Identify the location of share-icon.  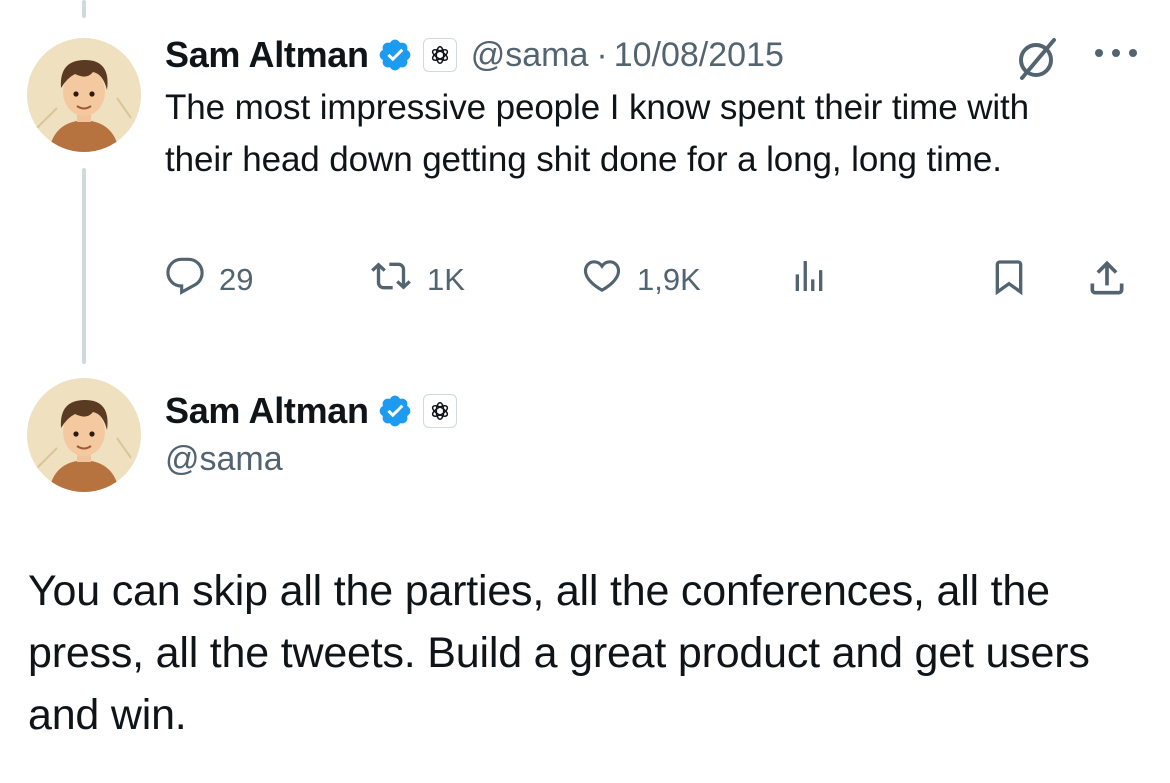
(1107, 282).